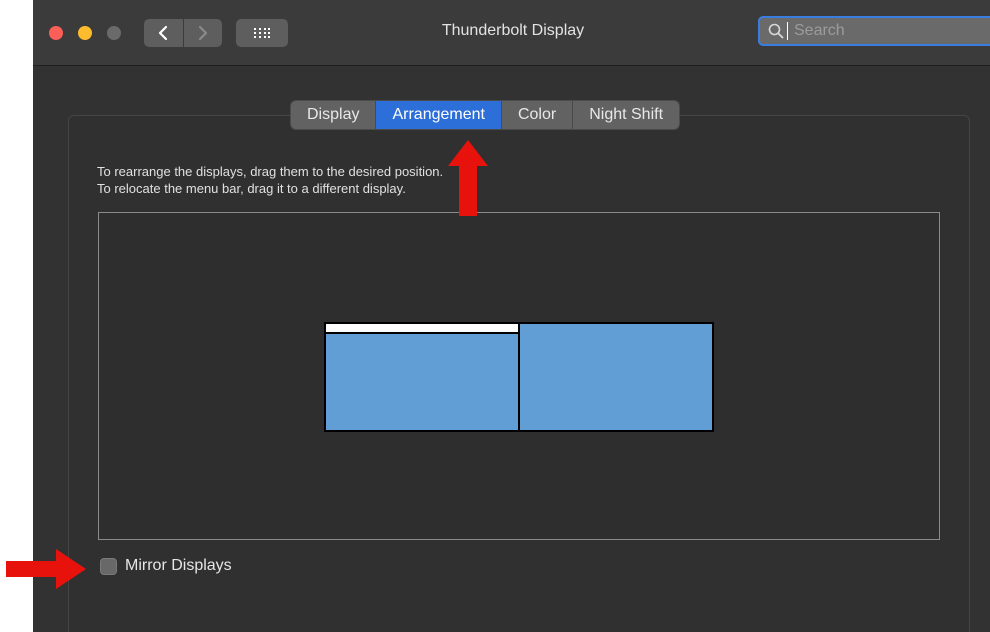 The height and width of the screenshot is (632, 990). Describe the element at coordinates (422, 329) in the screenshot. I see `menu-bar-indicator` at that location.